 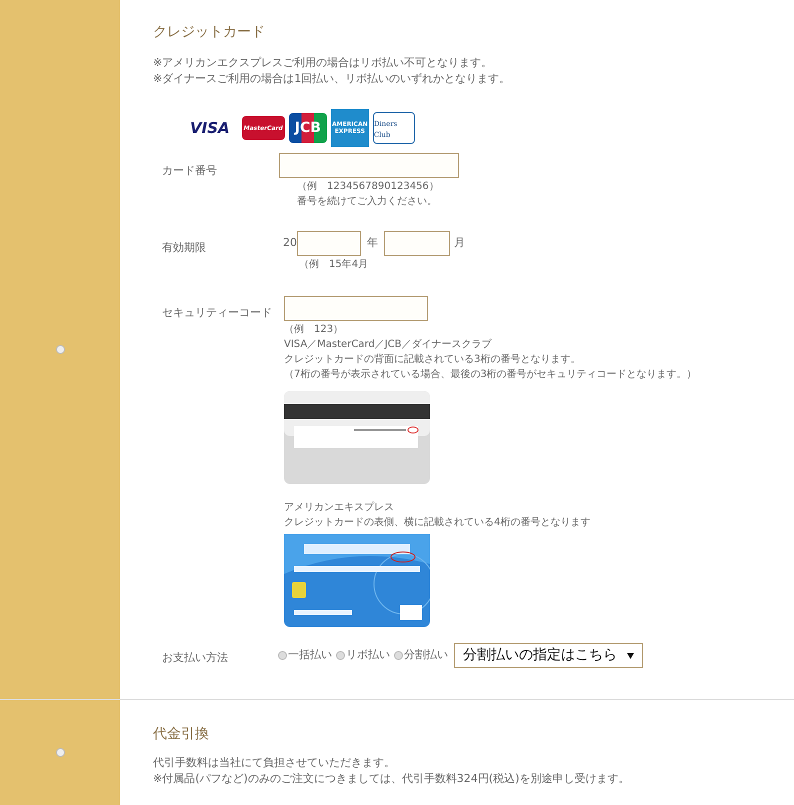 What do you see at coordinates (356, 308) in the screenshot?
I see `security-code-field` at bounding box center [356, 308].